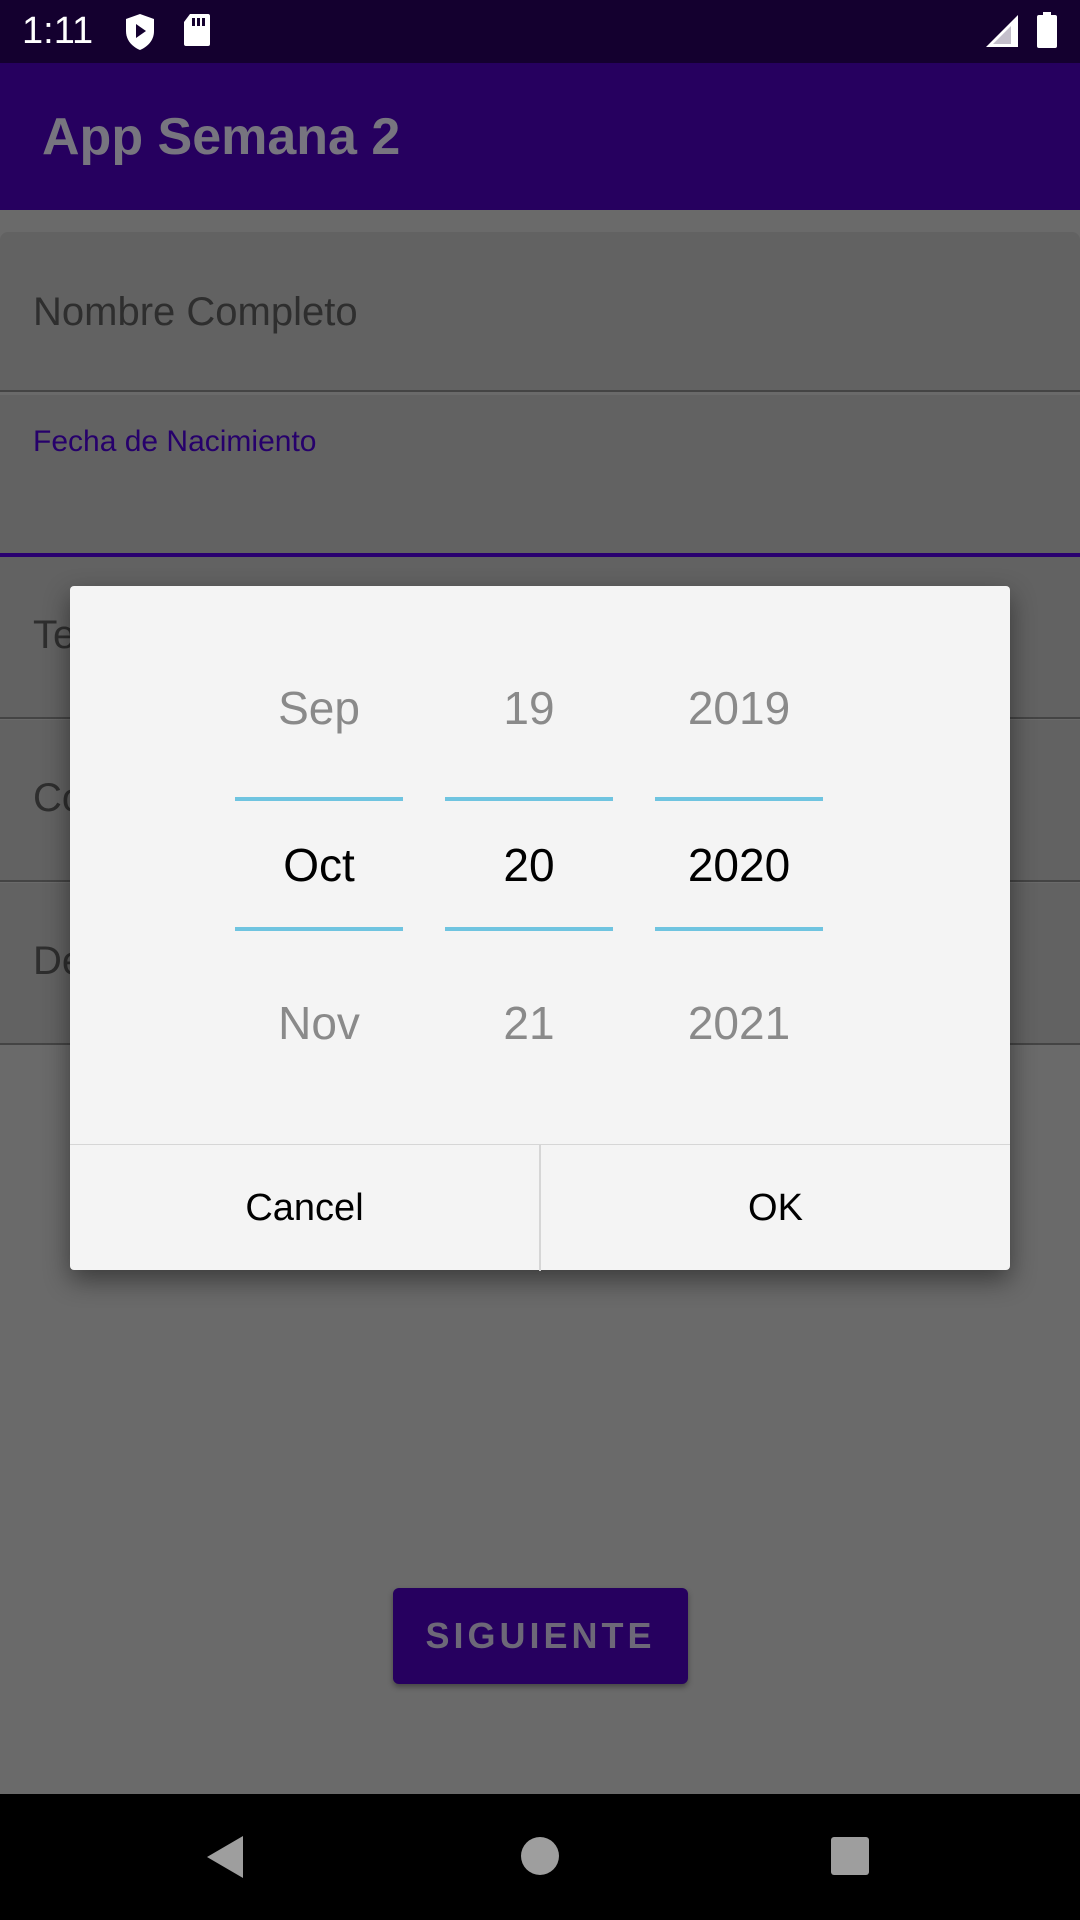 The height and width of the screenshot is (1920, 1080). What do you see at coordinates (850, 1856) in the screenshot?
I see `recents-icon` at bounding box center [850, 1856].